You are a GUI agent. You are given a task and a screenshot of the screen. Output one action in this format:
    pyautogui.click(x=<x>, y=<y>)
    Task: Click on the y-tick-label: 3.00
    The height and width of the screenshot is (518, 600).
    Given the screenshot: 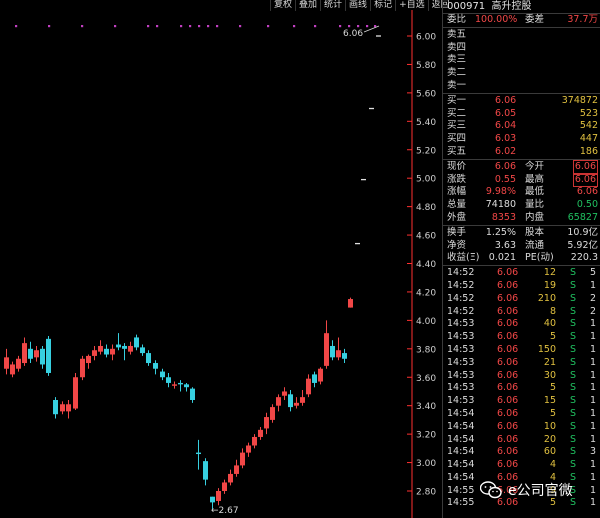 What is the action you would take?
    pyautogui.click(x=426, y=464)
    